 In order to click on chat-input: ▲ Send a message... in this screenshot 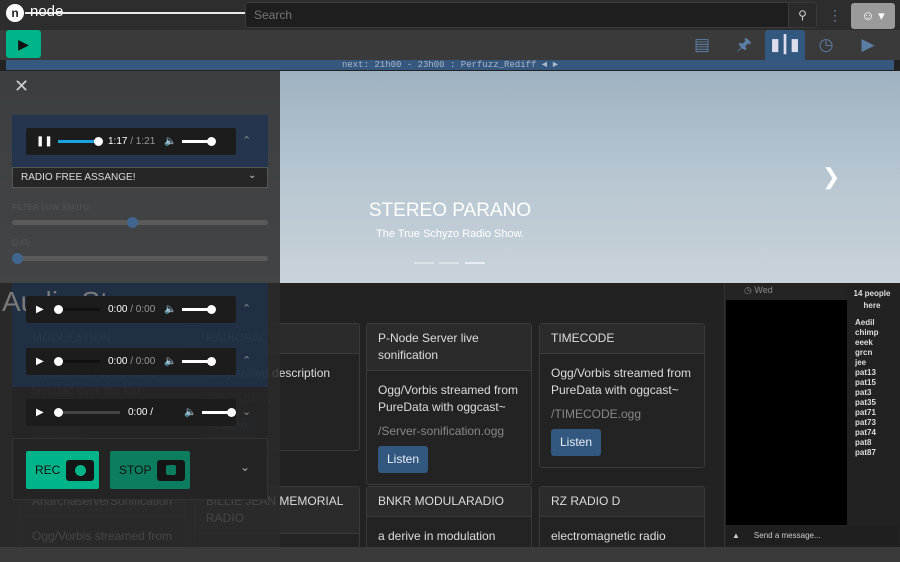, I will do `click(812, 536)`.